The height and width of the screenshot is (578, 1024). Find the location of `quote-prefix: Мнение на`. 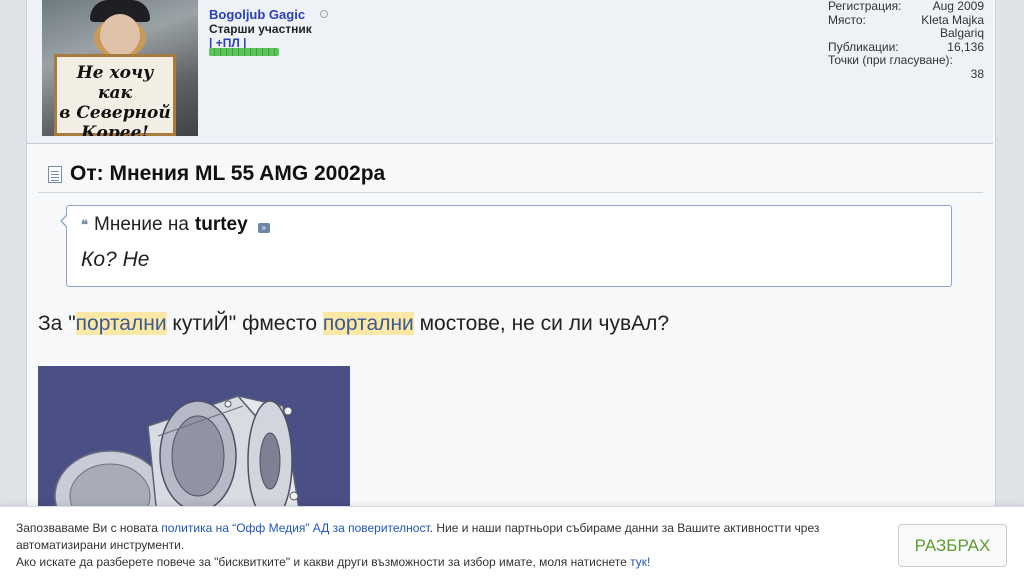

quote-prefix: Мнение на is located at coordinates (141, 224).